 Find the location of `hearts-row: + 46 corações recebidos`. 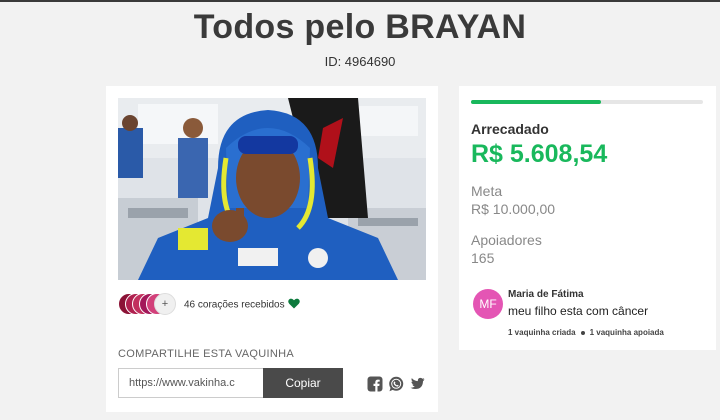

hearts-row: + 46 corações recebidos is located at coordinates (273, 304).